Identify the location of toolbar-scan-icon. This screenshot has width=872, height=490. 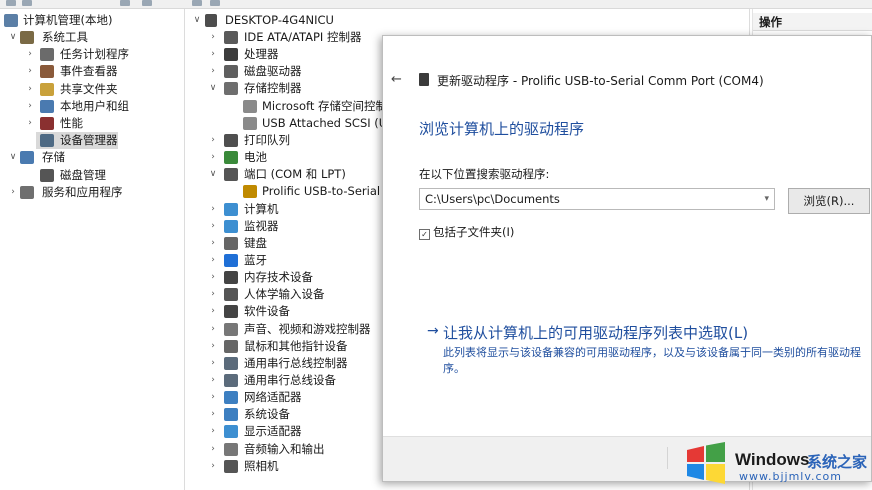
(215, 3).